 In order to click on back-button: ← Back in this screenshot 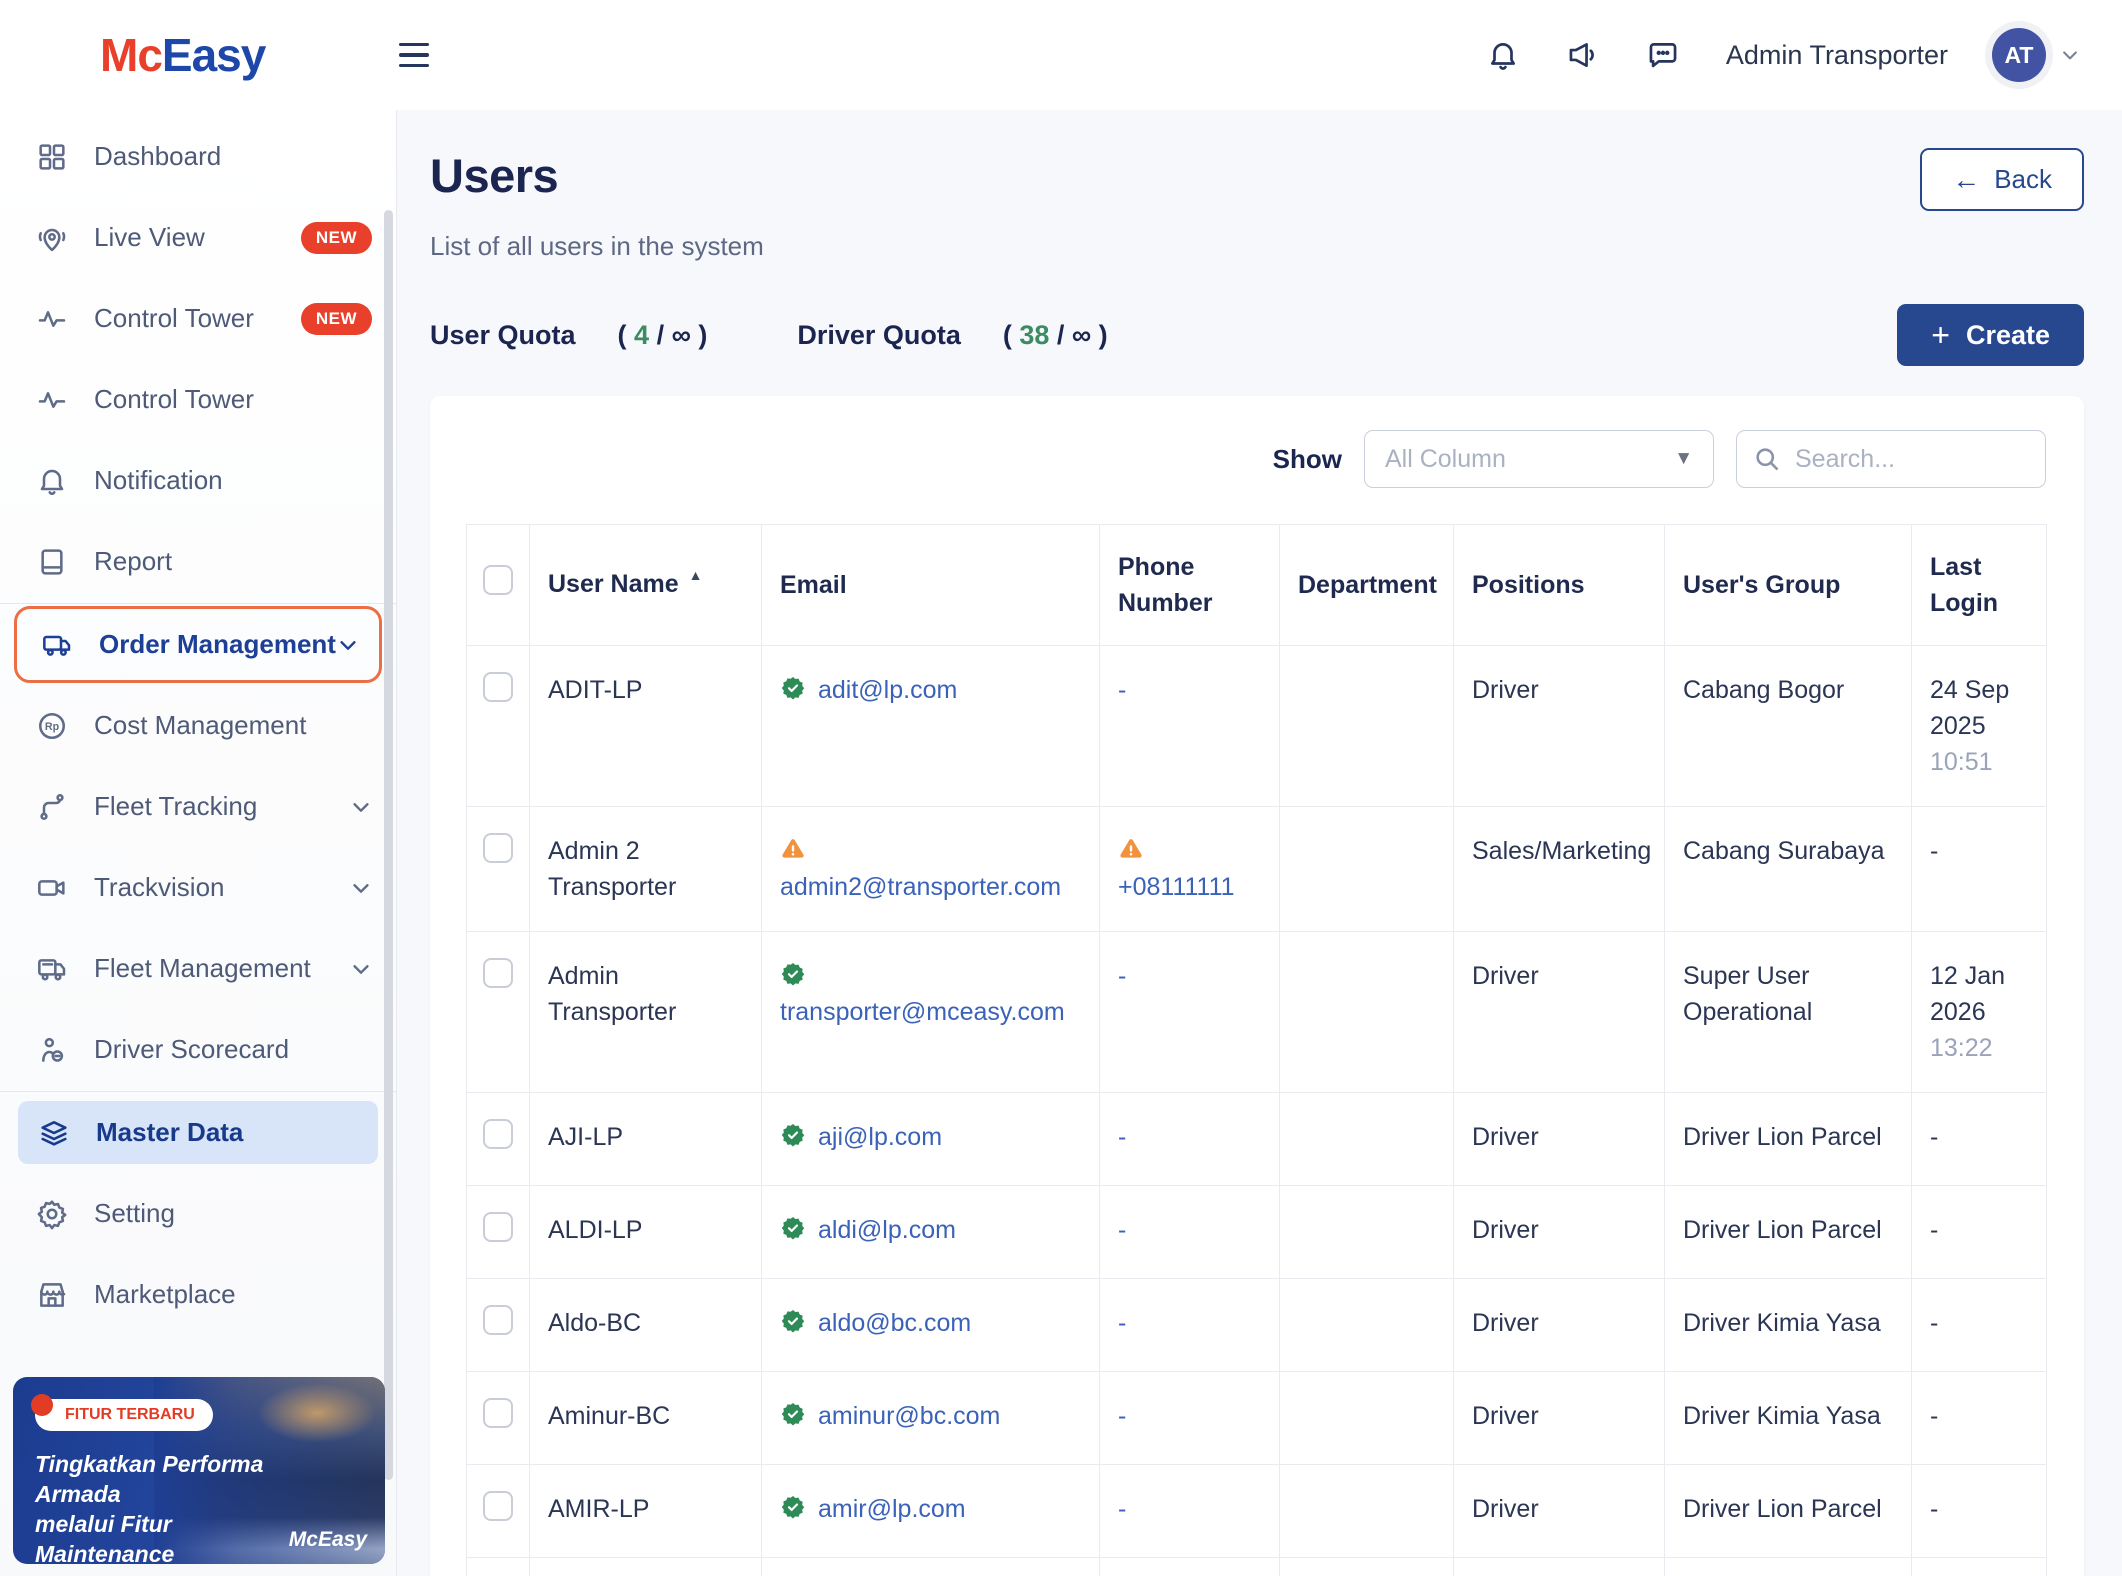, I will do `click(2002, 179)`.